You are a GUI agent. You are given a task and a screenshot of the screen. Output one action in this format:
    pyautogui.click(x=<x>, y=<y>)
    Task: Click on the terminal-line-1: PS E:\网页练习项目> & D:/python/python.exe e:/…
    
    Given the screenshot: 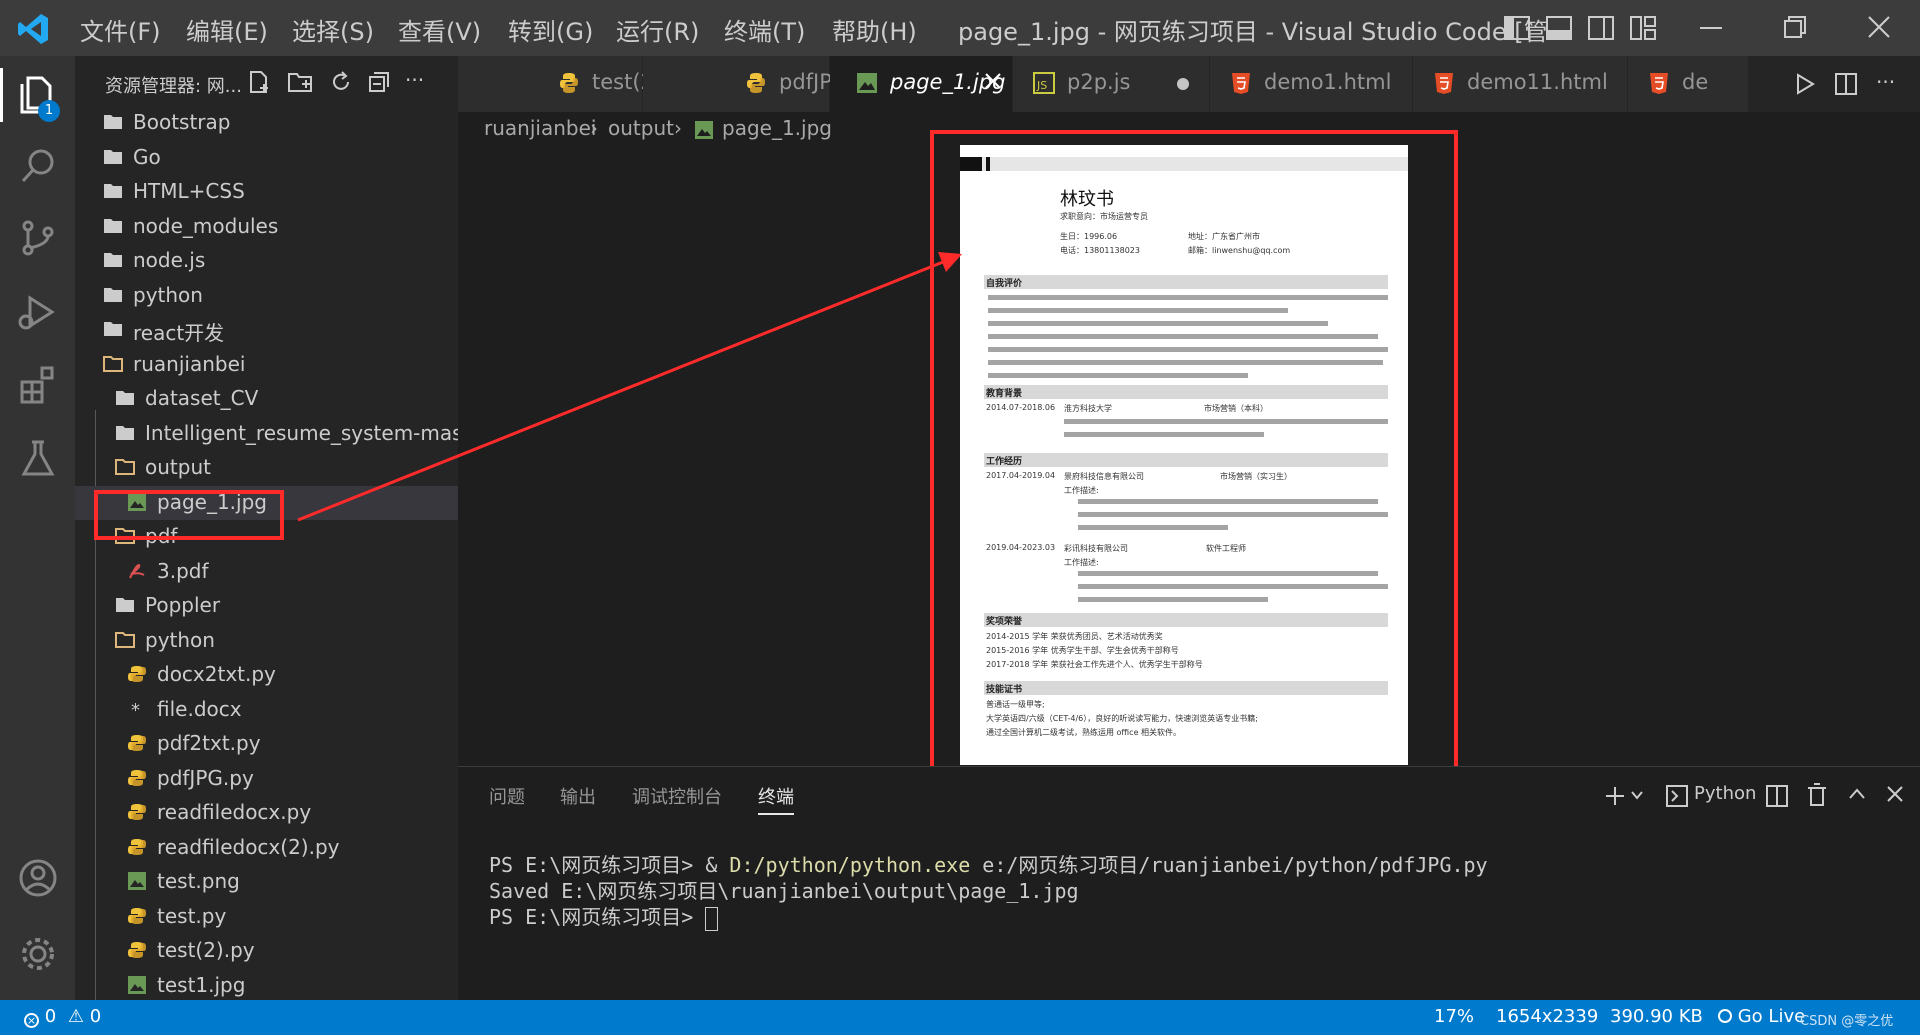 What is the action you would take?
    pyautogui.click(x=988, y=863)
    